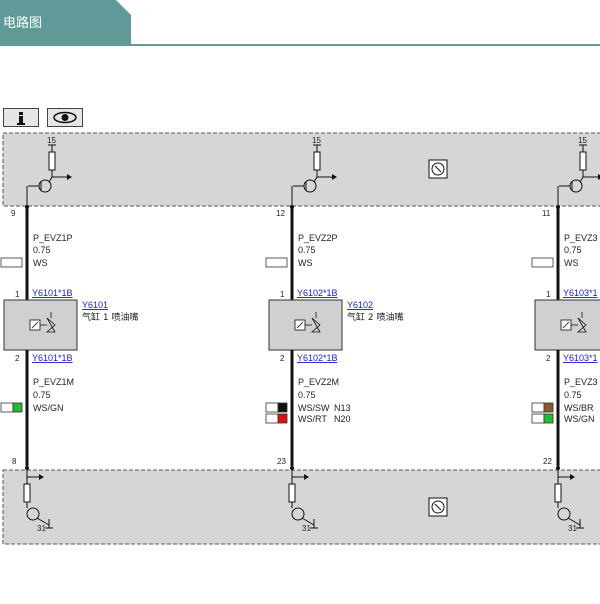 Image resolution: width=600 pixels, height=604 pixels. Describe the element at coordinates (342, 419) in the screenshot. I see `net-label: N20` at that location.